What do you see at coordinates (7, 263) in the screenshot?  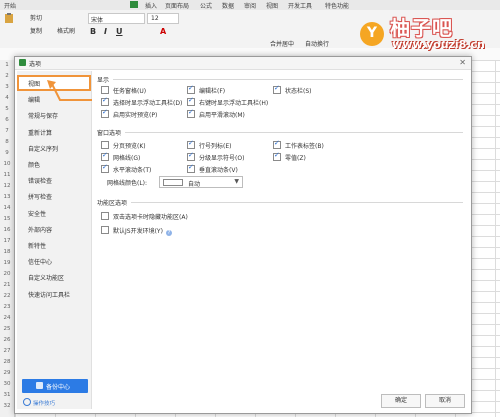 I see `row-number: 19` at bounding box center [7, 263].